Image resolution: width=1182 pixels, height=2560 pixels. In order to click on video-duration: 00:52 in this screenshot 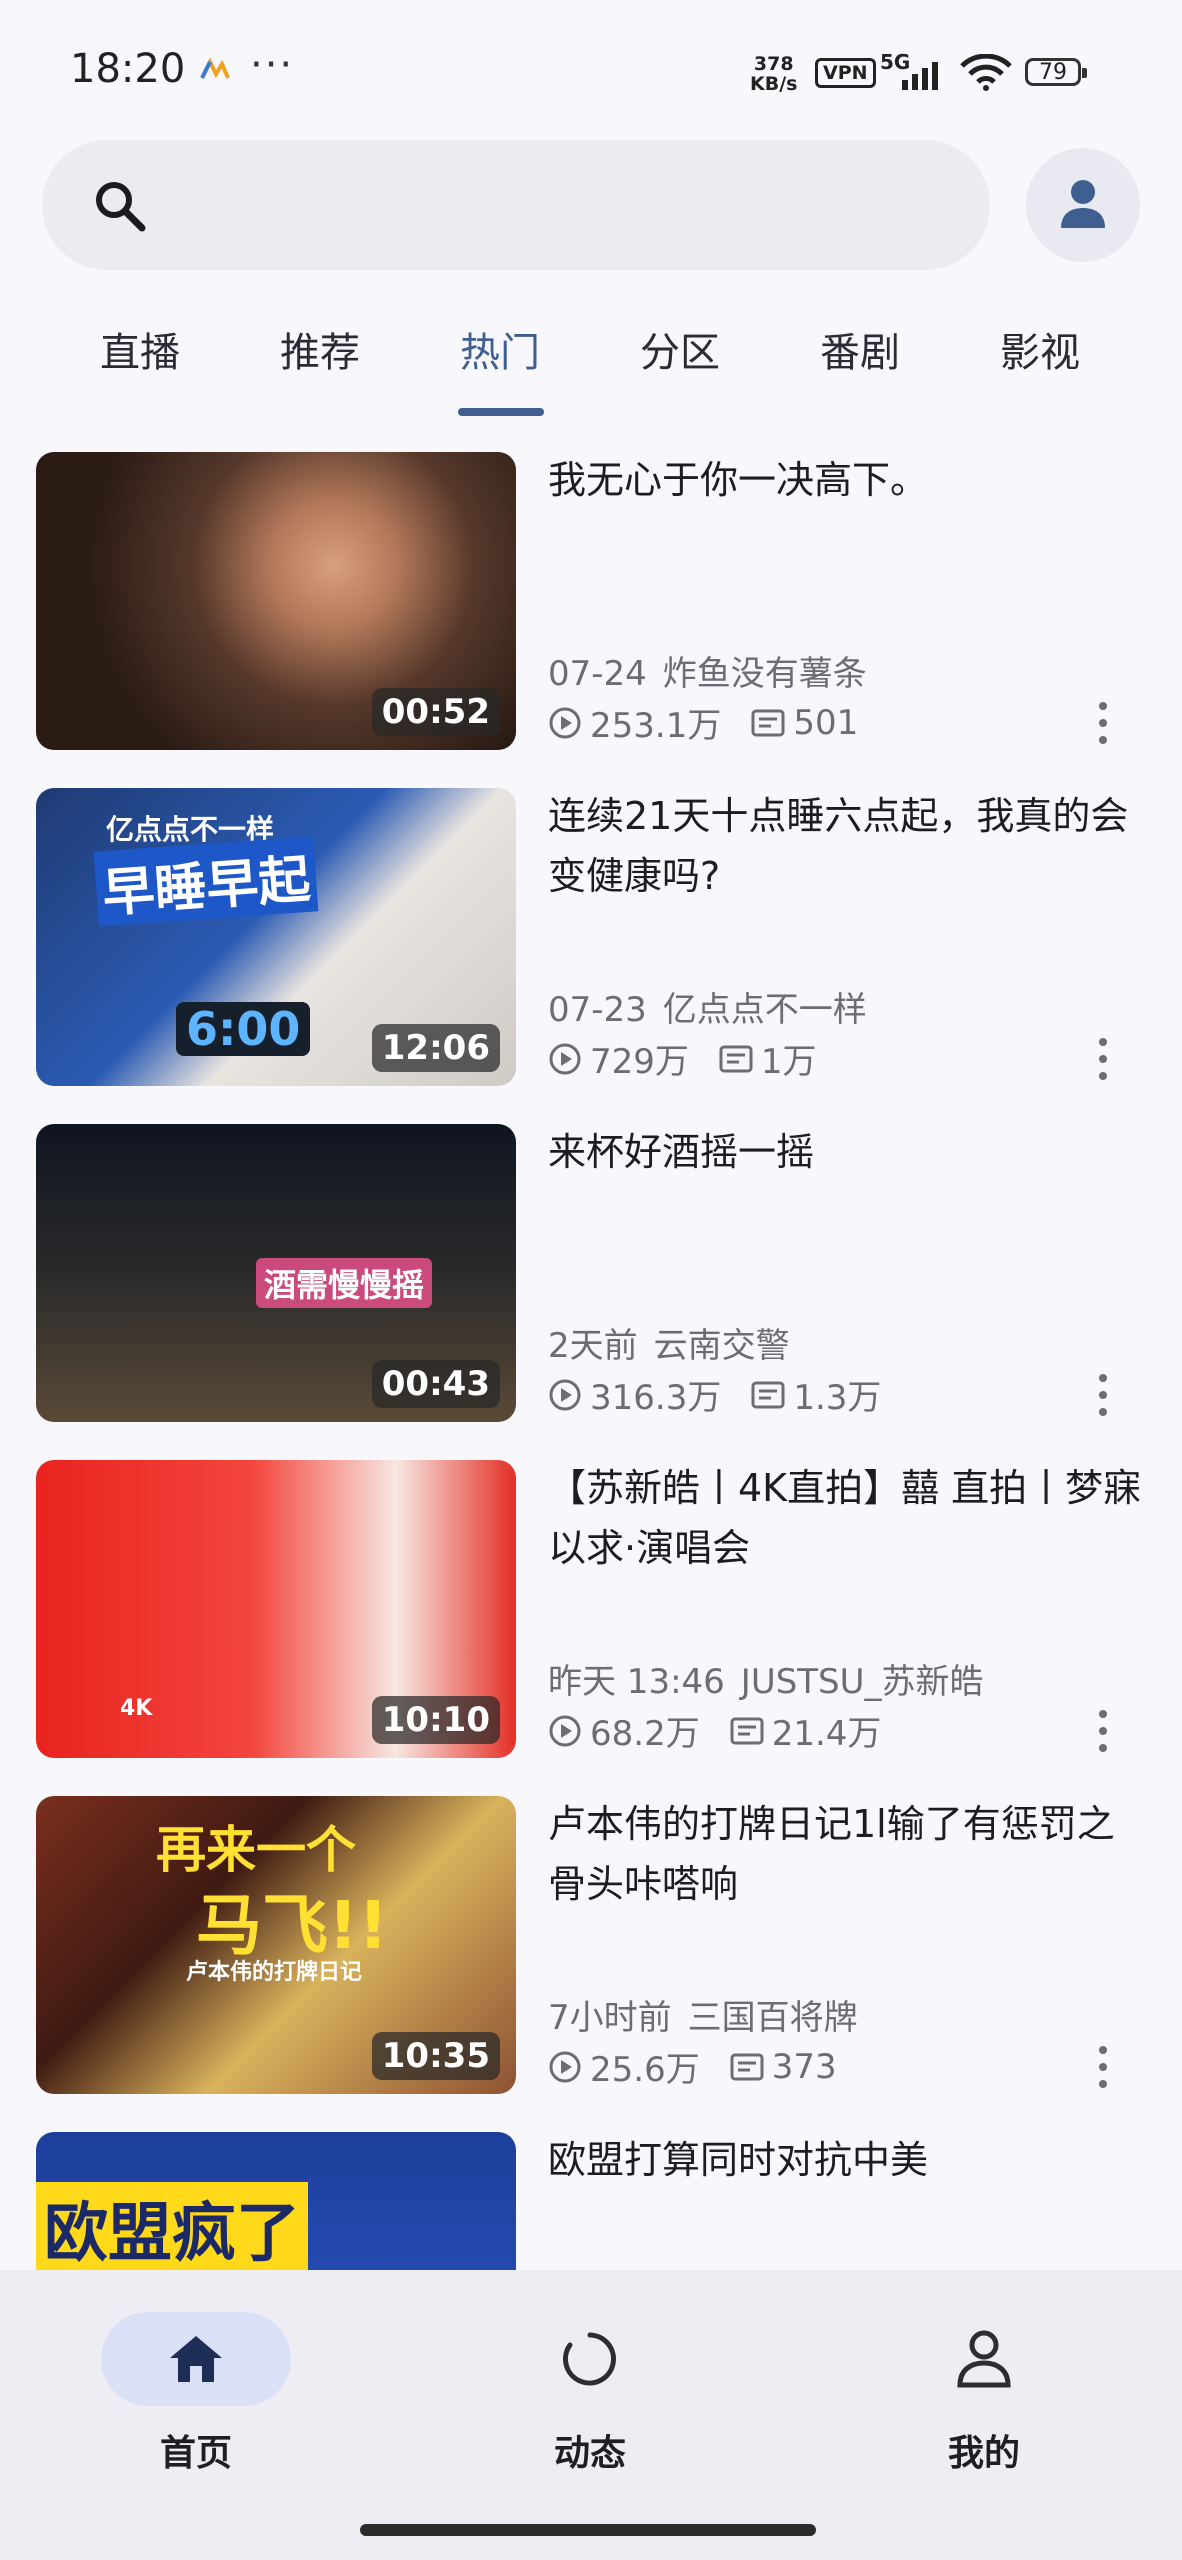, I will do `click(435, 712)`.